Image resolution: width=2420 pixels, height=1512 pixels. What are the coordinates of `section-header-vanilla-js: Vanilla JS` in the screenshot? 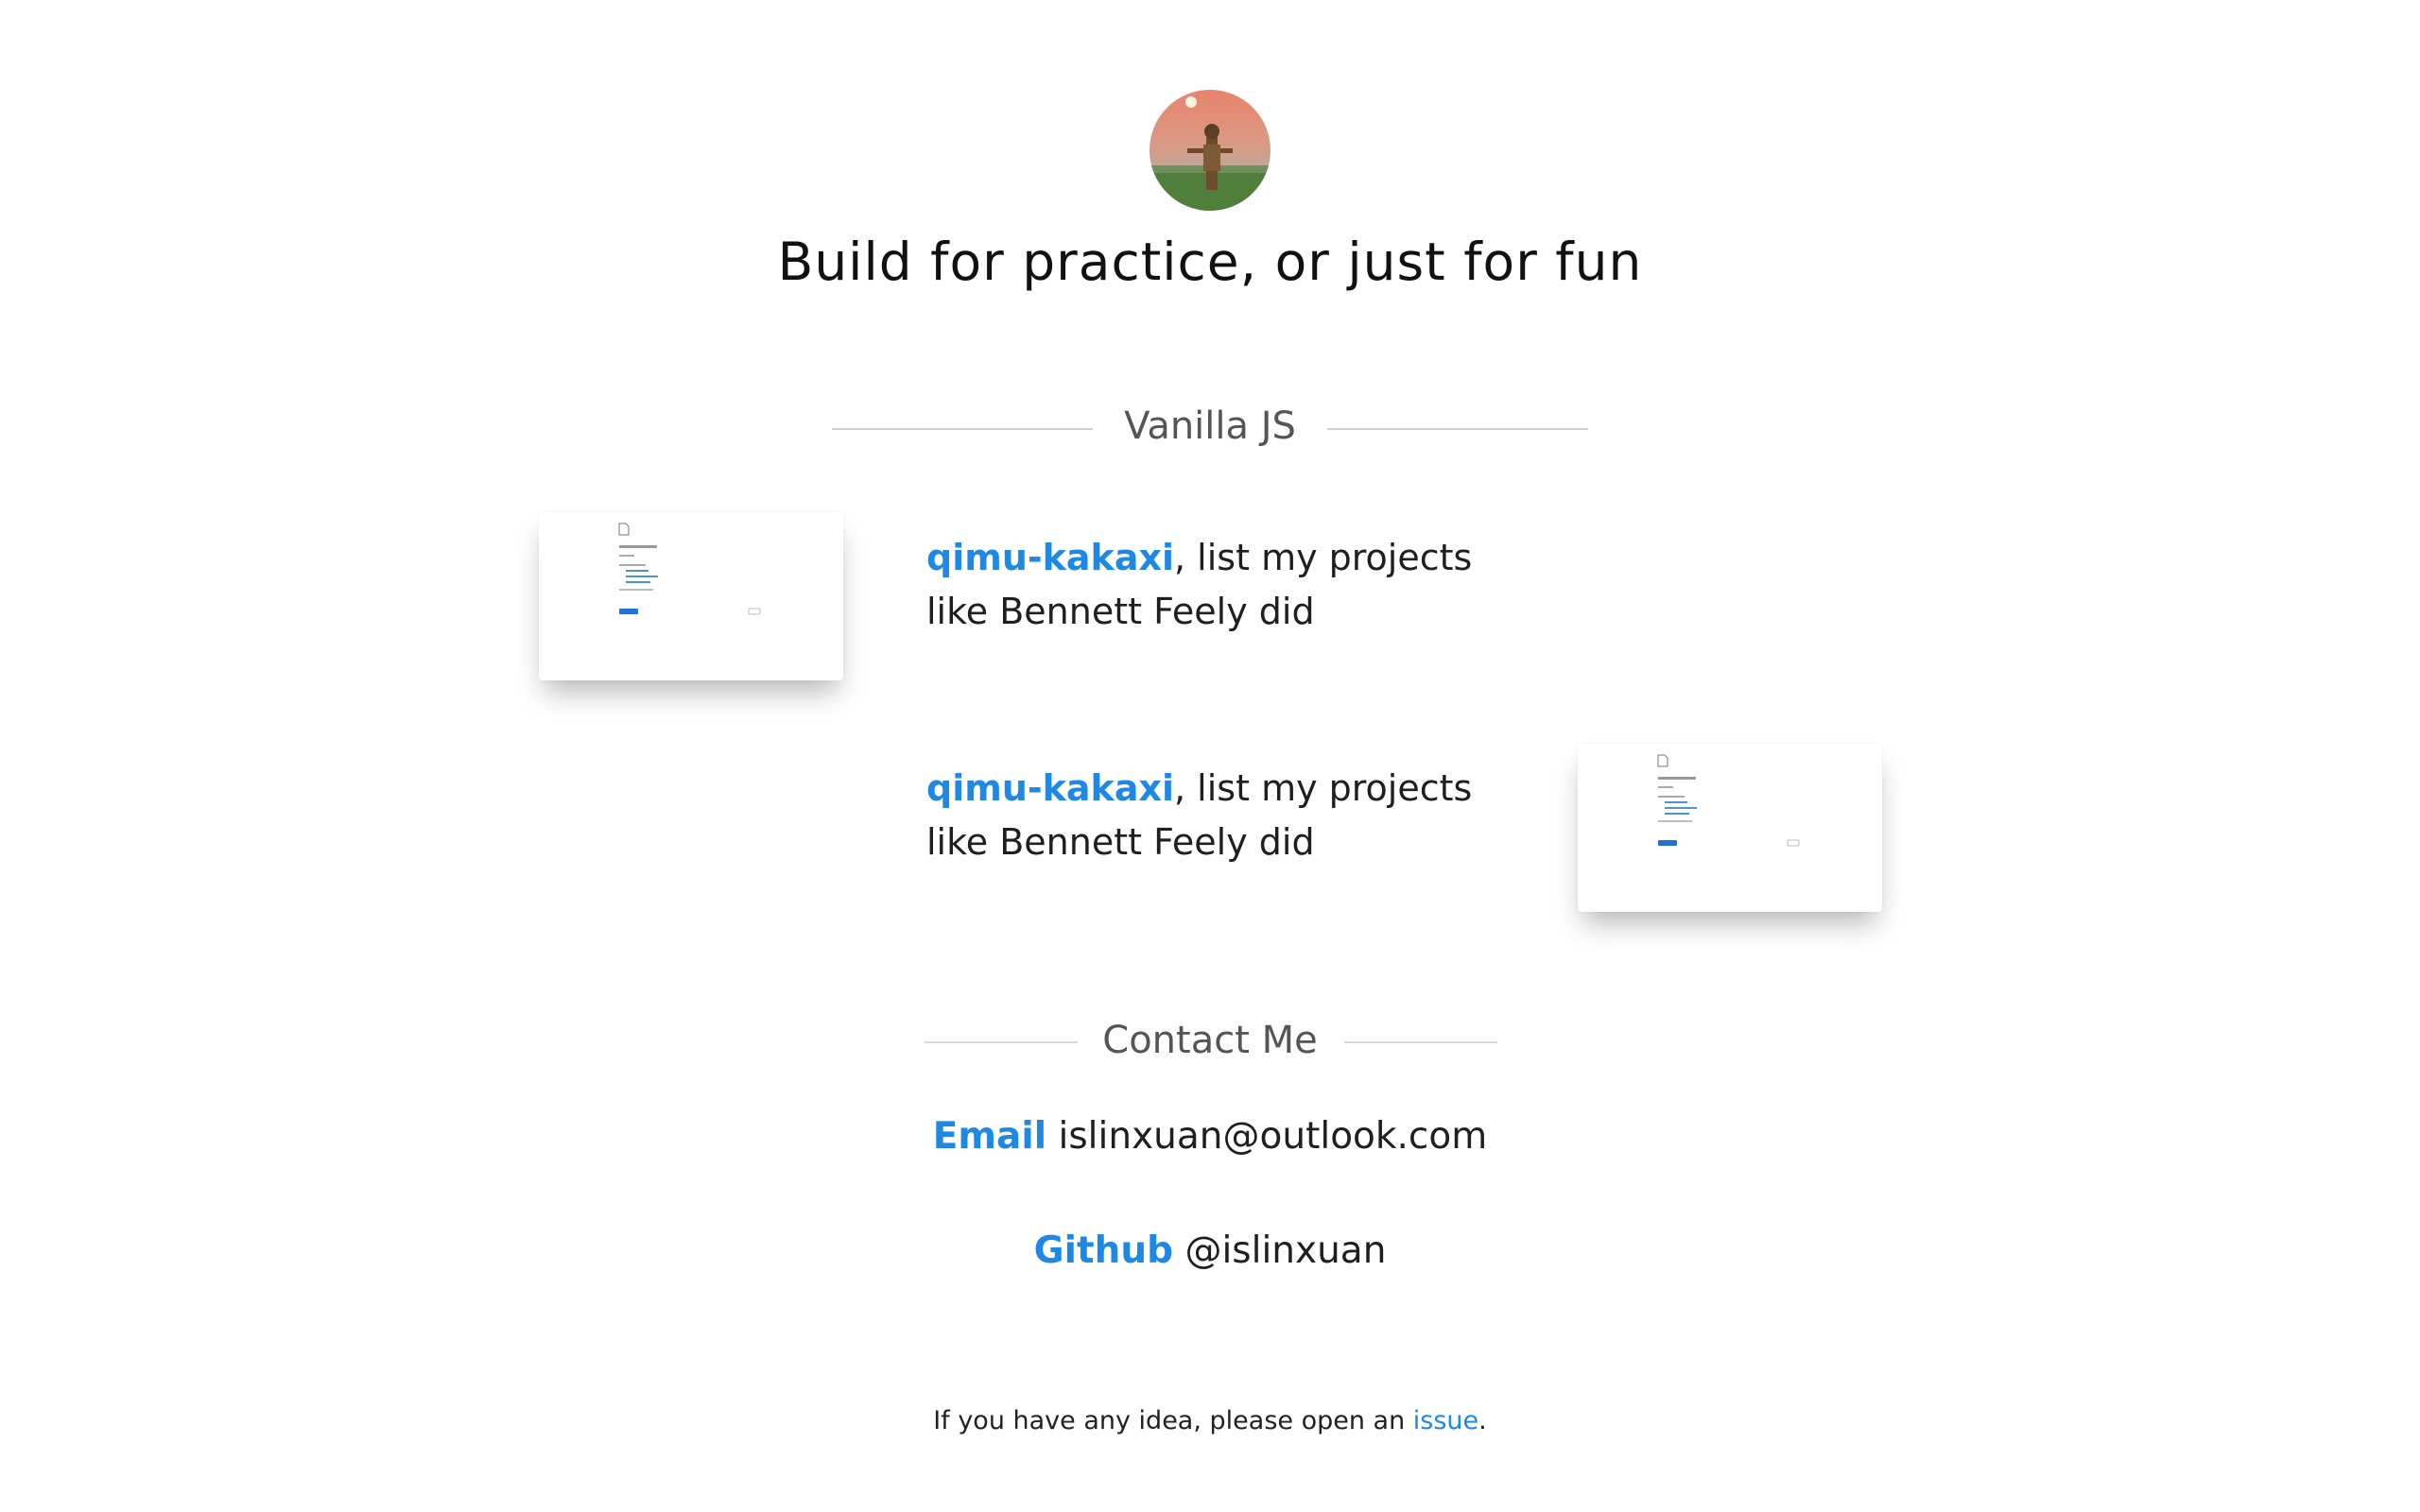 It's located at (1210, 432).